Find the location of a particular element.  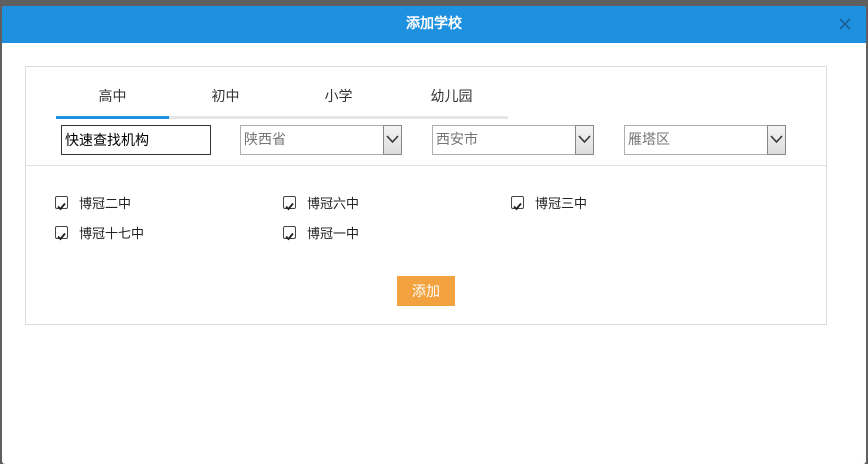

school-option-label: 博冠二中 is located at coordinates (105, 204).